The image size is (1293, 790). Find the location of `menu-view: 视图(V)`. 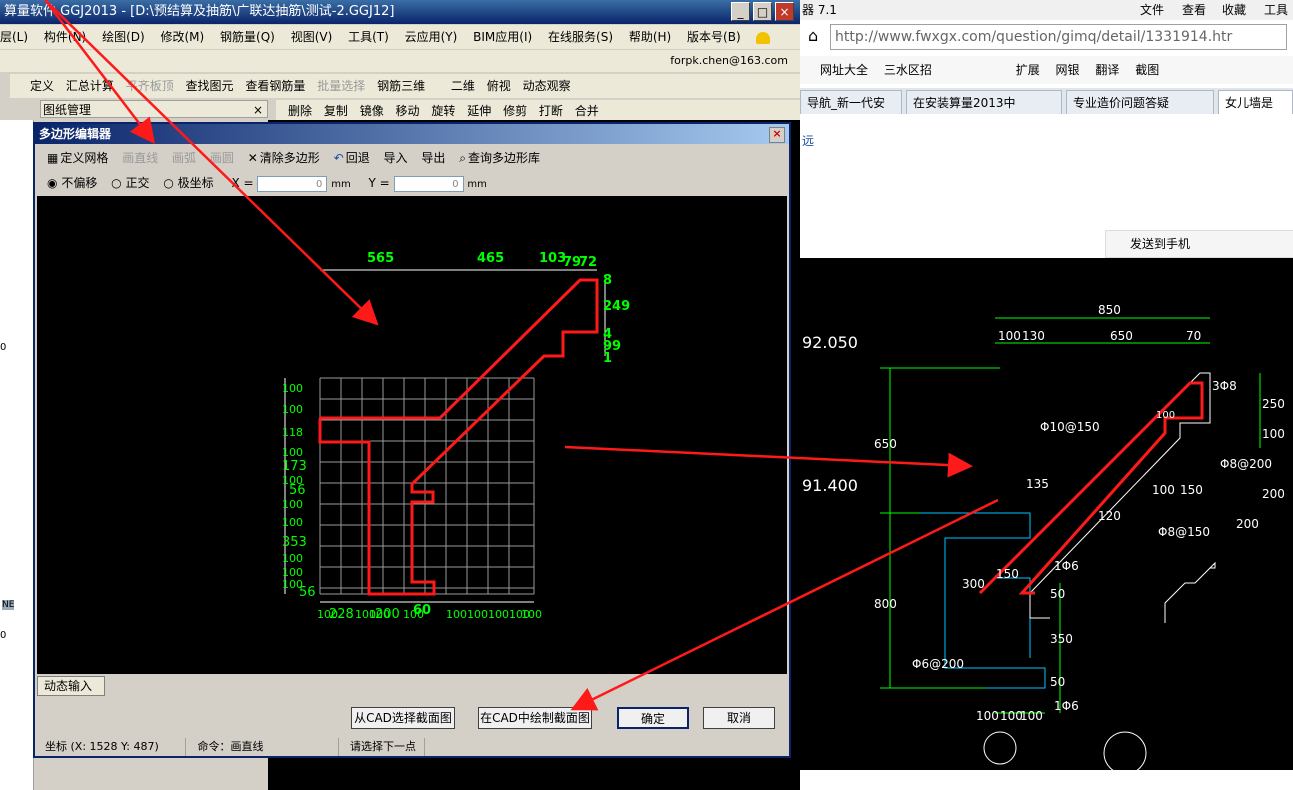

menu-view: 视图(V) is located at coordinates (312, 37).